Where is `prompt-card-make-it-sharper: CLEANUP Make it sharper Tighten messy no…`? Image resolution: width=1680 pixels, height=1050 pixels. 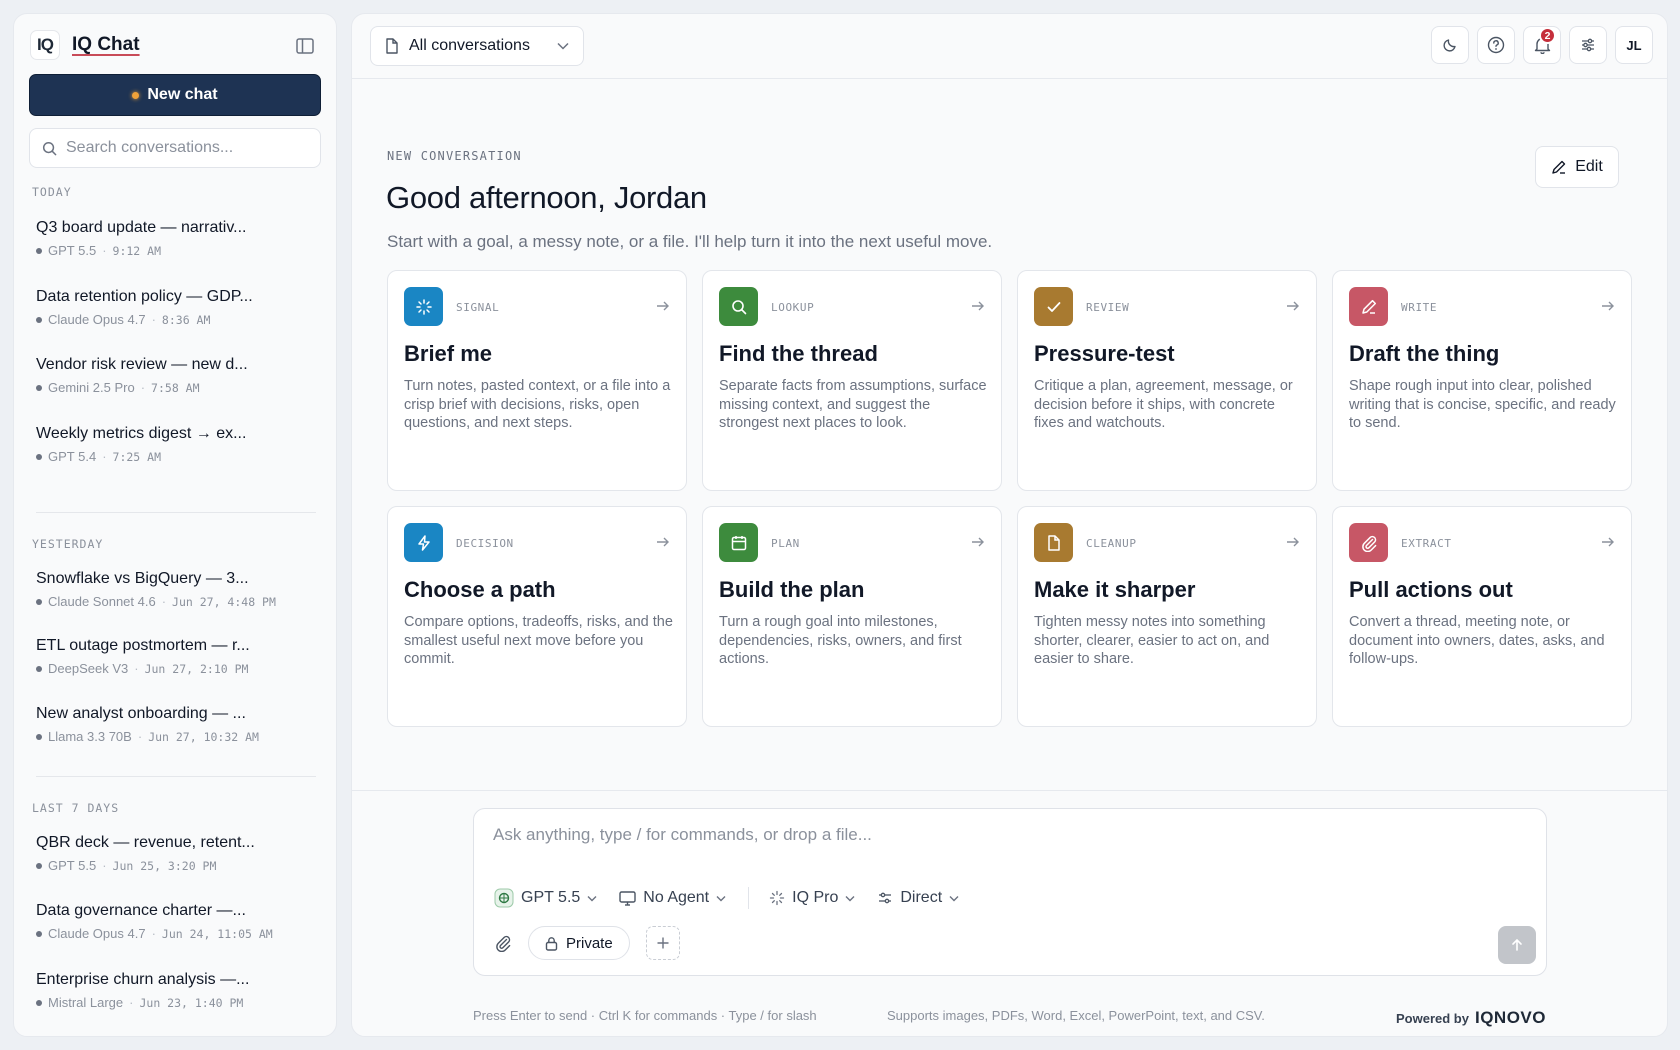
prompt-card-make-it-sharper: CLEANUP Make it sharper Tighten messy no… is located at coordinates (1167, 616).